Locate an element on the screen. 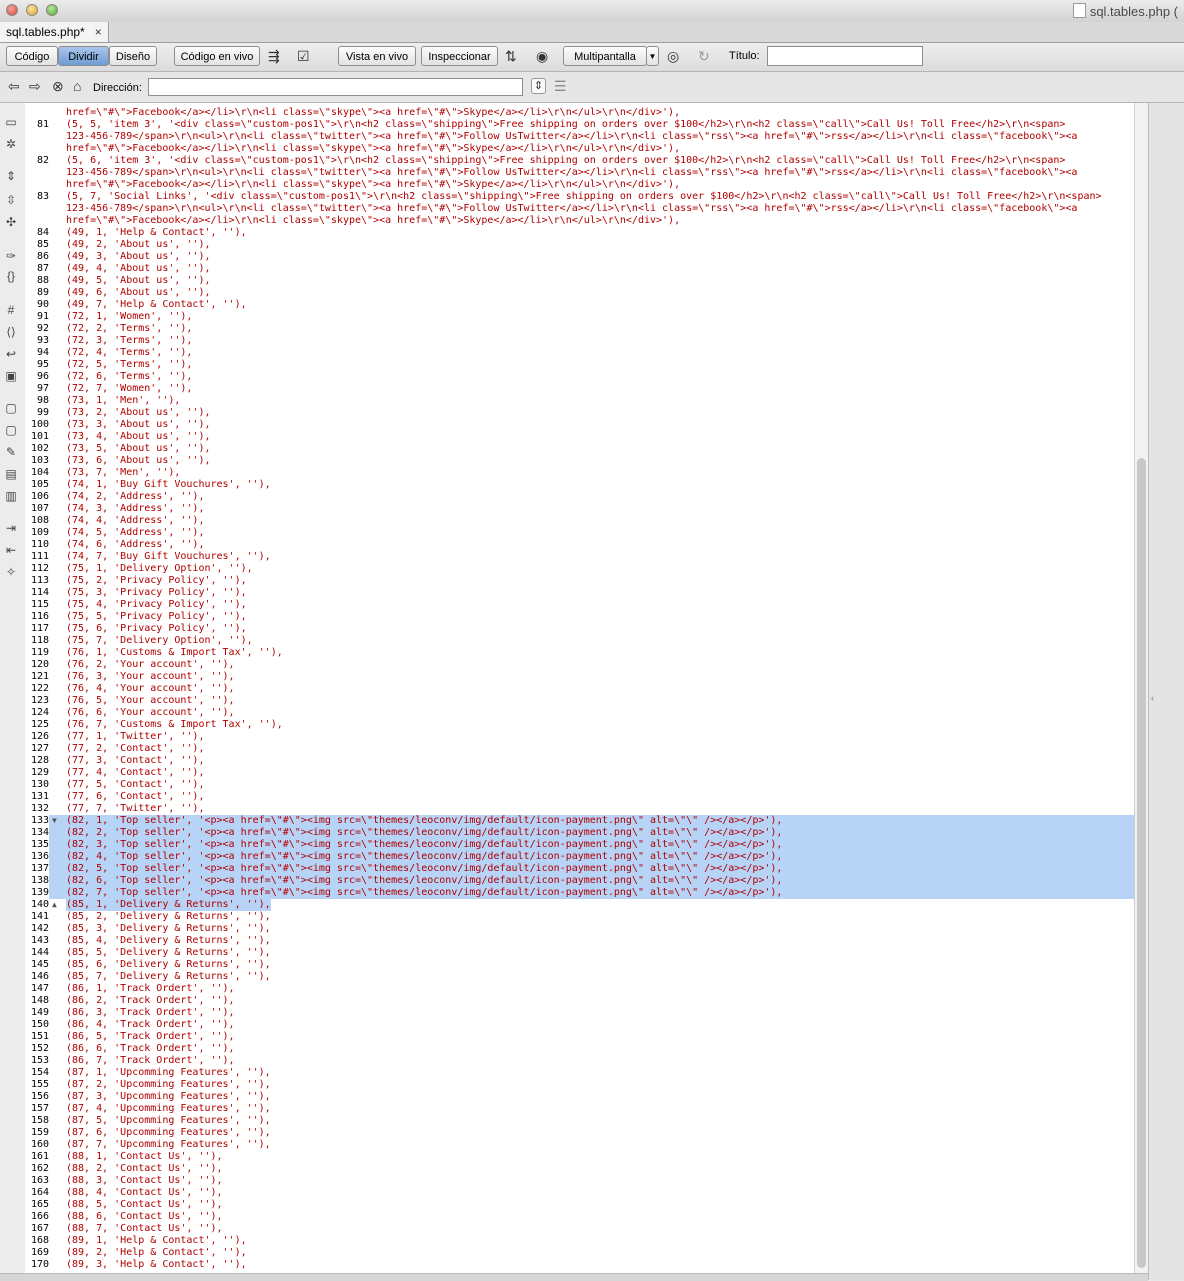 This screenshot has width=1184, height=1281. code-line: 89 (49, 6, 'About us', ''), is located at coordinates (579, 293).